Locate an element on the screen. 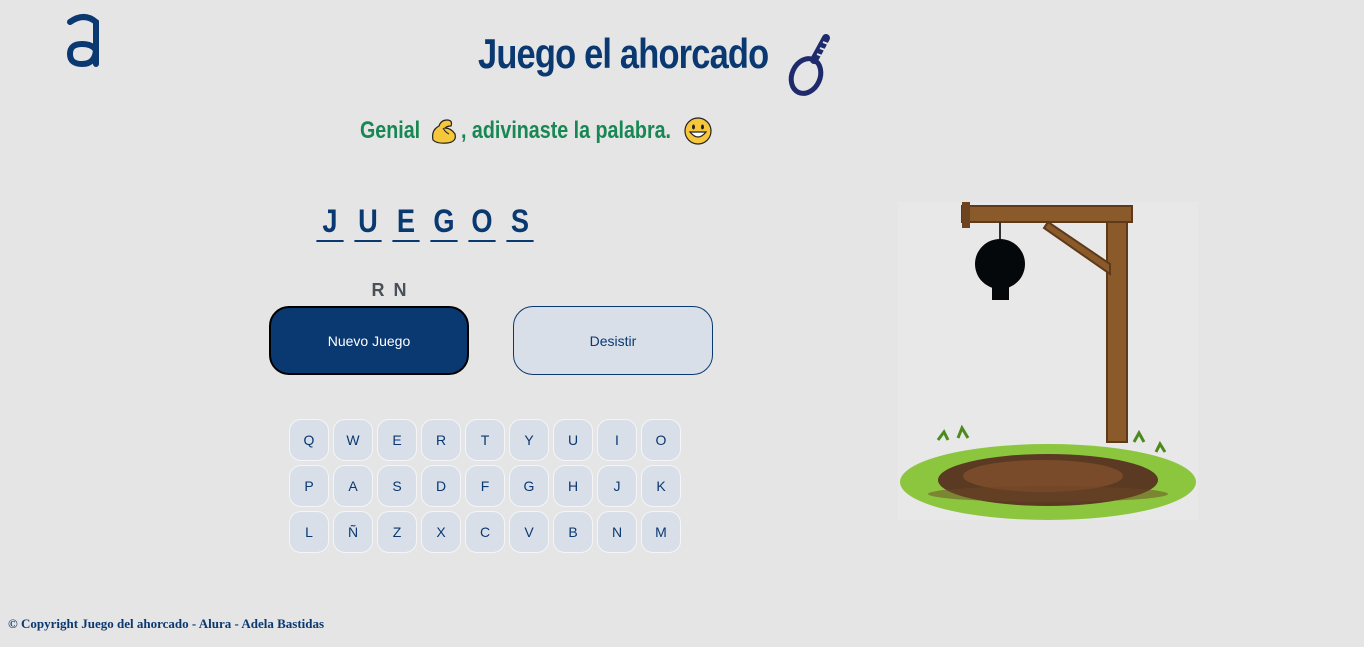 The height and width of the screenshot is (647, 1364). key-button: G is located at coordinates (529, 486).